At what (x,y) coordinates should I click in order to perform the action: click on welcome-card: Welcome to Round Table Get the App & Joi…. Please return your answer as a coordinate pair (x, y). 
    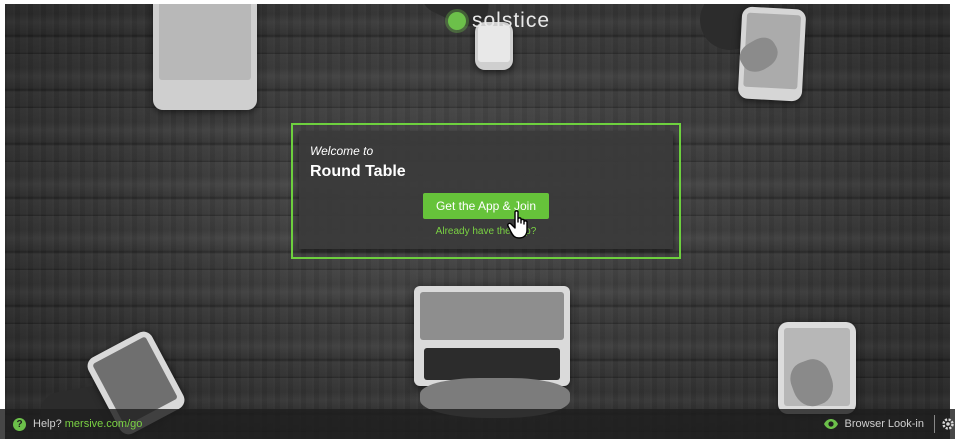
    Looking at the image, I should click on (486, 190).